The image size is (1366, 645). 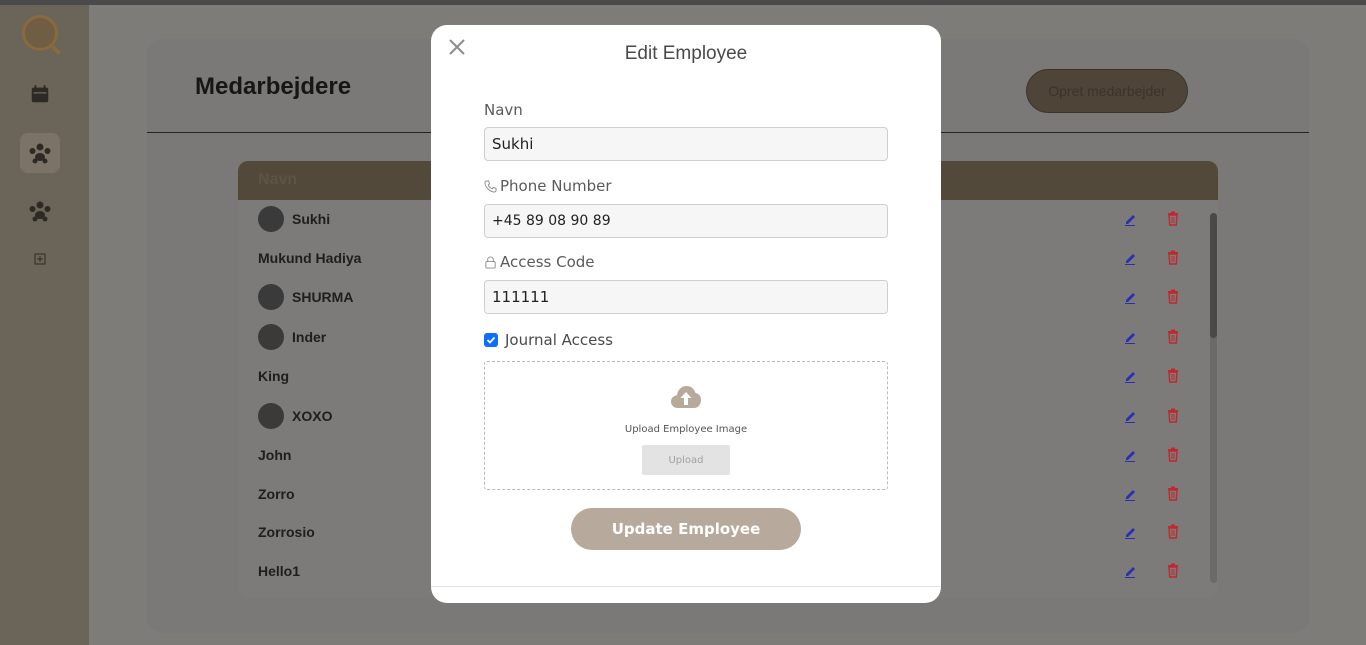 I want to click on employee-name: Zorro, so click(x=276, y=494).